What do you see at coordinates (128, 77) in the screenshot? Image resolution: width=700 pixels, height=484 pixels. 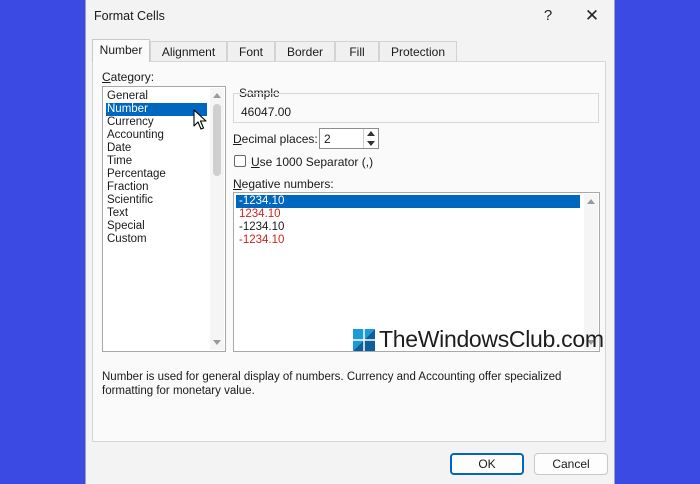 I see `category-label: Category:` at bounding box center [128, 77].